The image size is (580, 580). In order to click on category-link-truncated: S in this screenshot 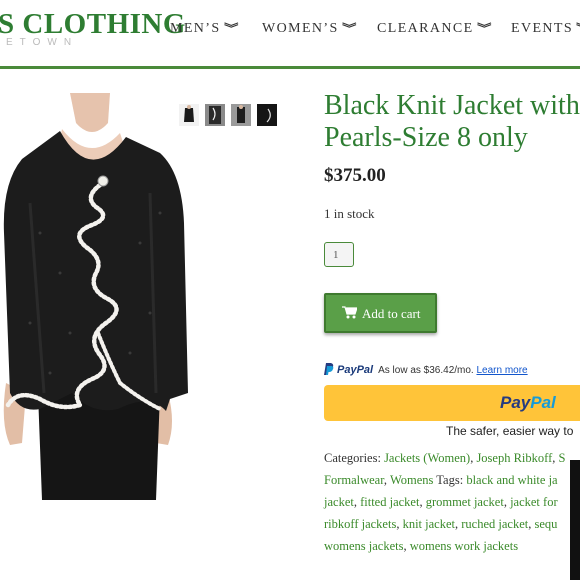, I will do `click(562, 458)`.